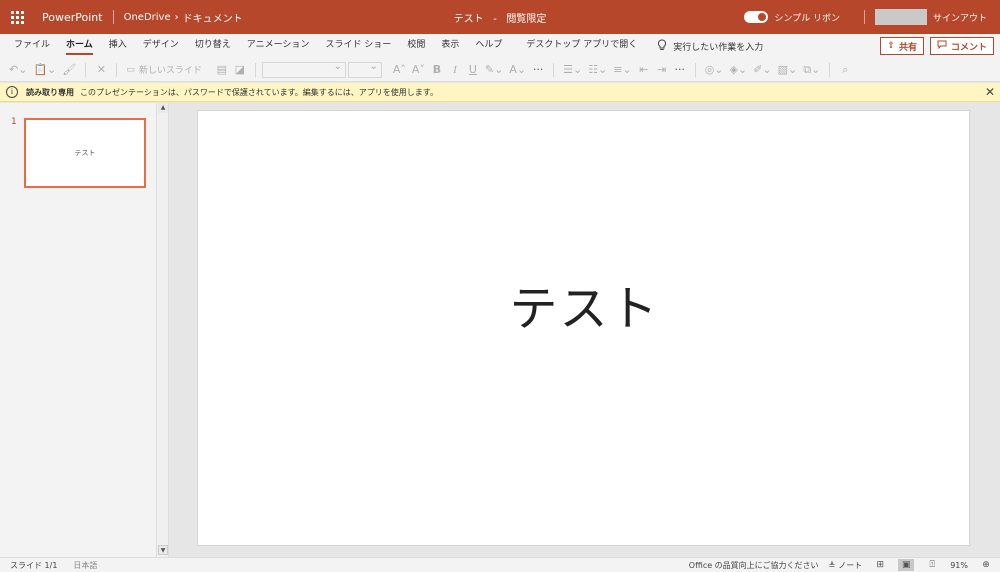 This screenshot has width=1000, height=572. I want to click on comment-label: コメント, so click(968, 47).